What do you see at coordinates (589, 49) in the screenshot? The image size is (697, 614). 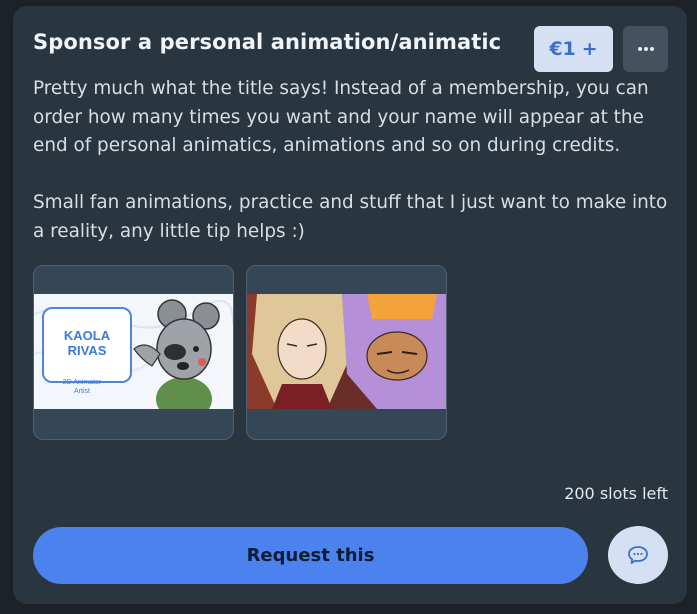 I see `price-plus: +` at bounding box center [589, 49].